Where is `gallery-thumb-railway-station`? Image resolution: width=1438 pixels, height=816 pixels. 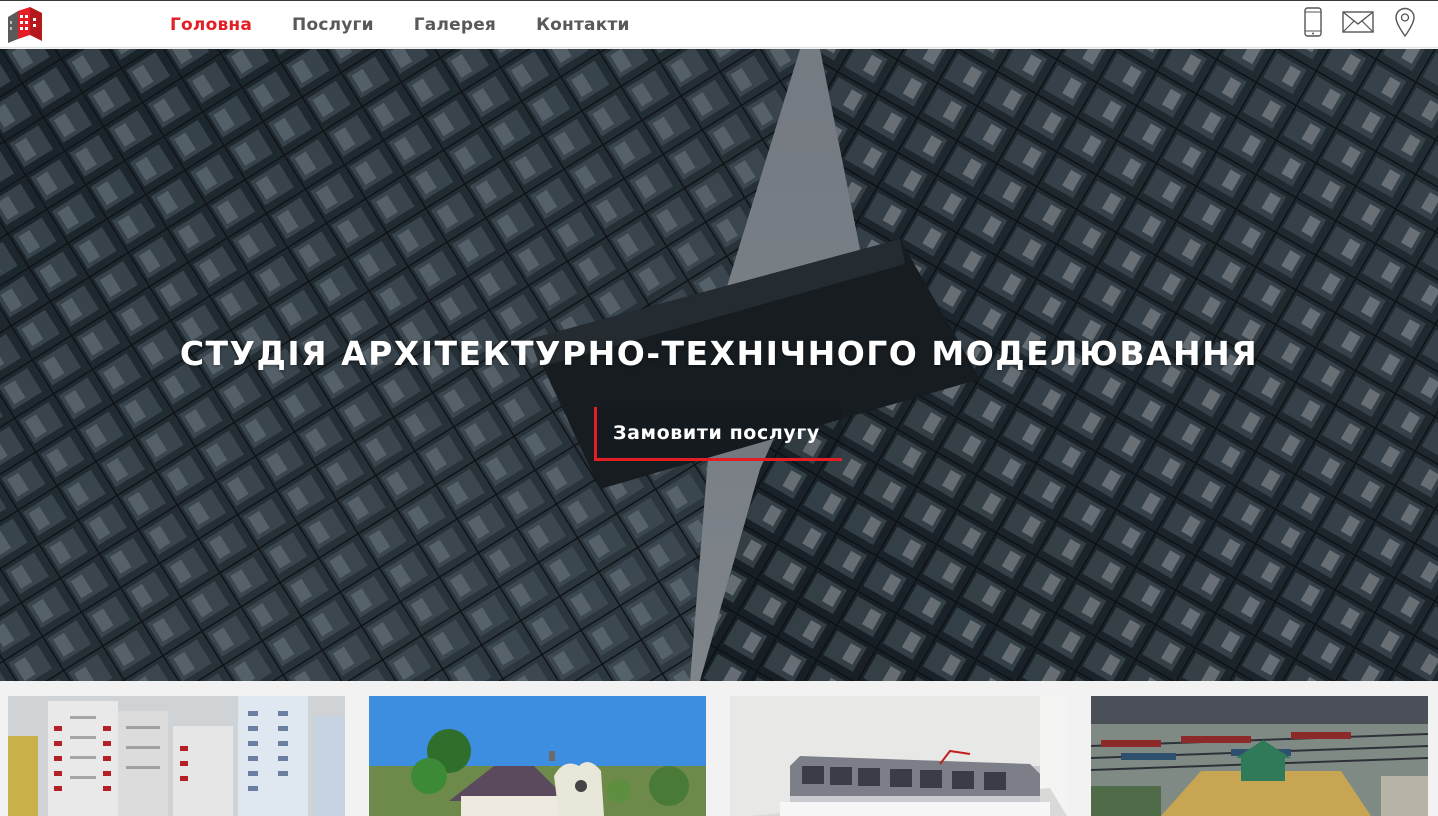
gallery-thumb-railway-station is located at coordinates (1259, 756).